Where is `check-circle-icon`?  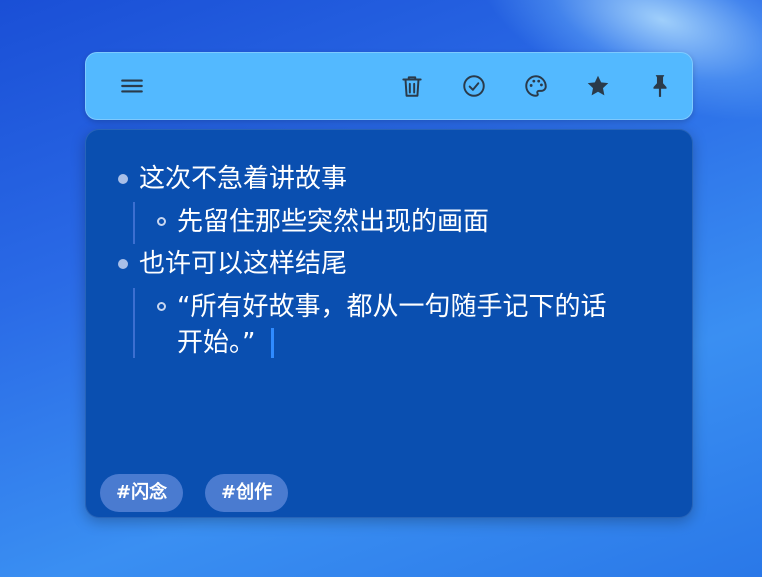
check-circle-icon is located at coordinates (474, 86).